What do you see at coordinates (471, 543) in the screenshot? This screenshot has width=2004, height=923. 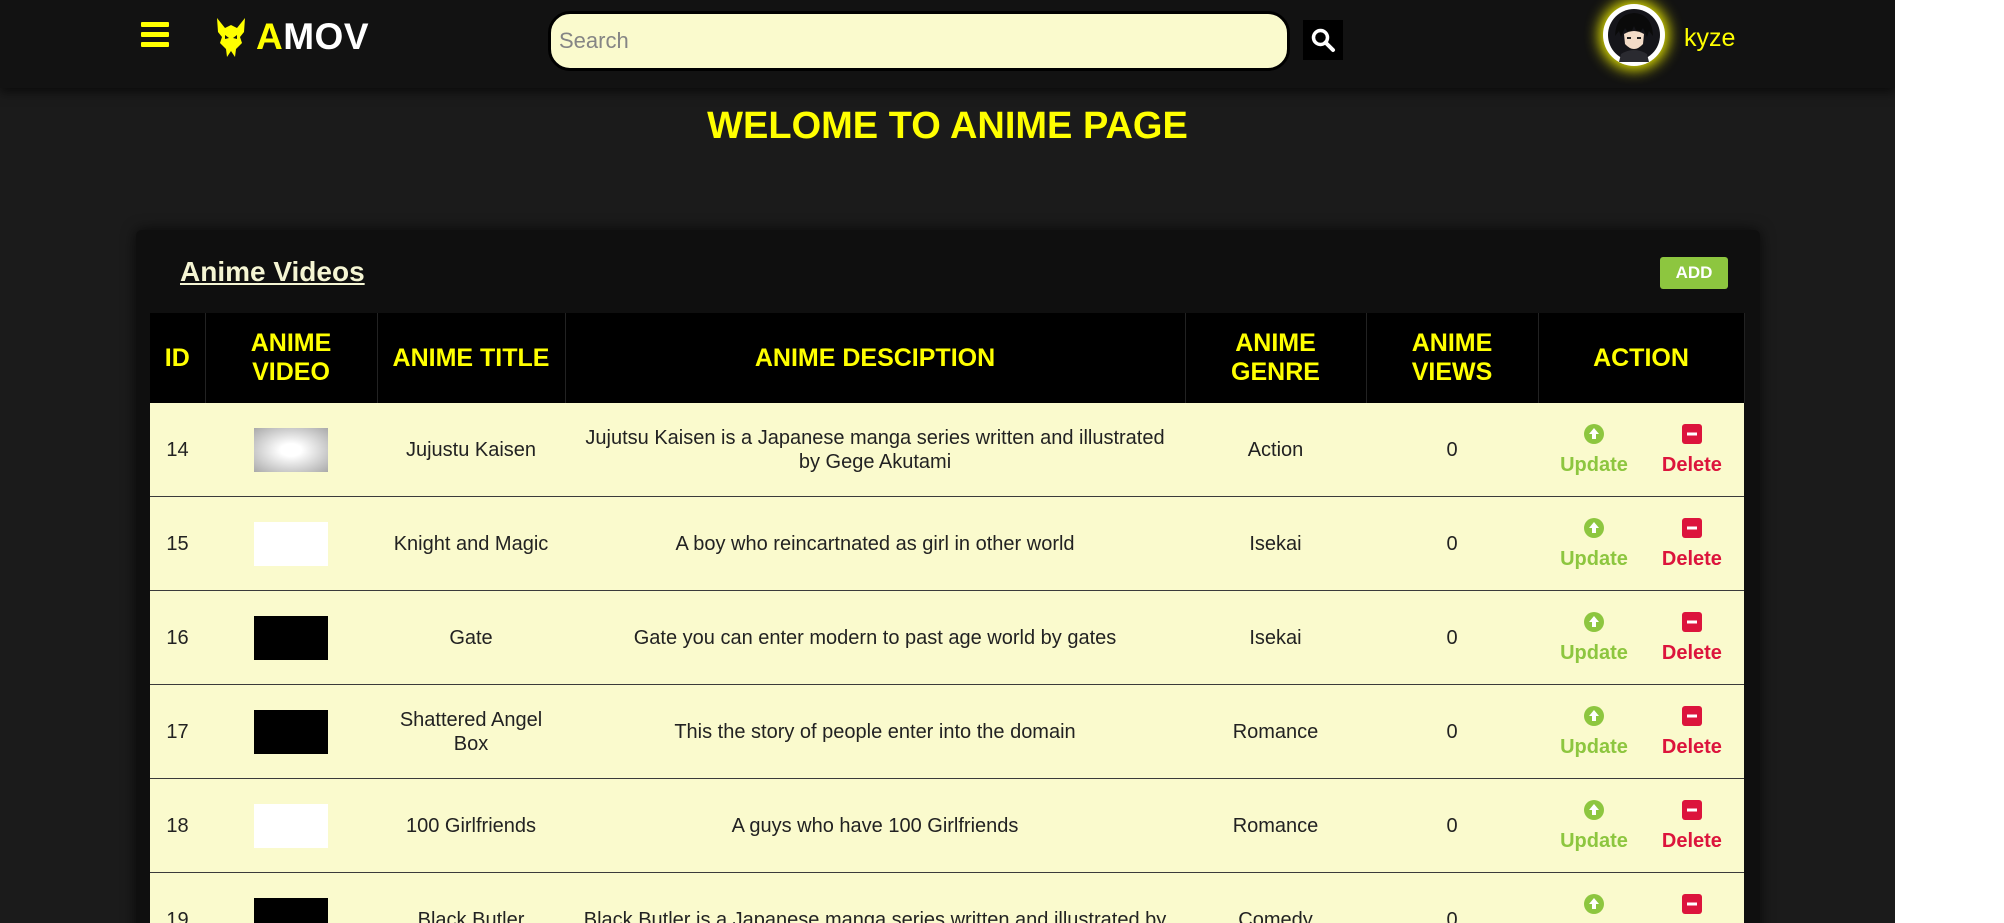 I see `cell-title: Knight and Magic` at bounding box center [471, 543].